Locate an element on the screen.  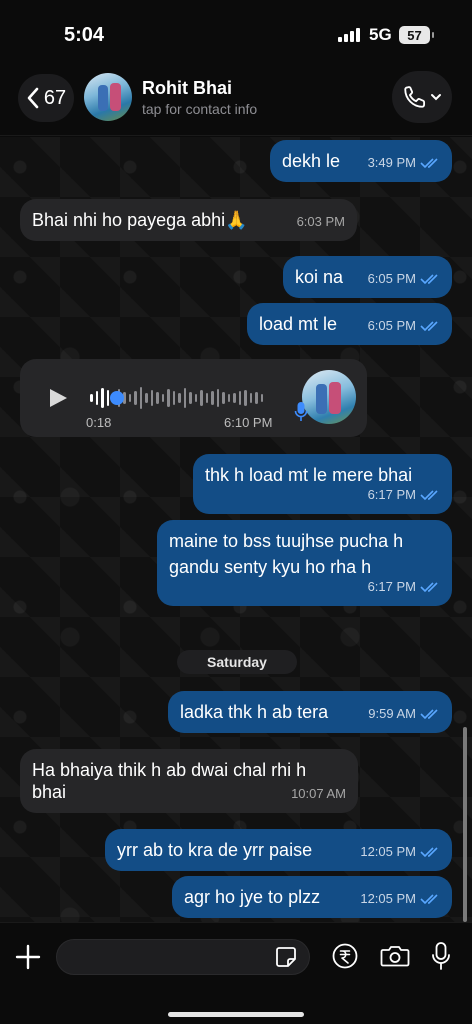
message-text: gandu senty kyu ho rha h is located at coordinates (270, 567).